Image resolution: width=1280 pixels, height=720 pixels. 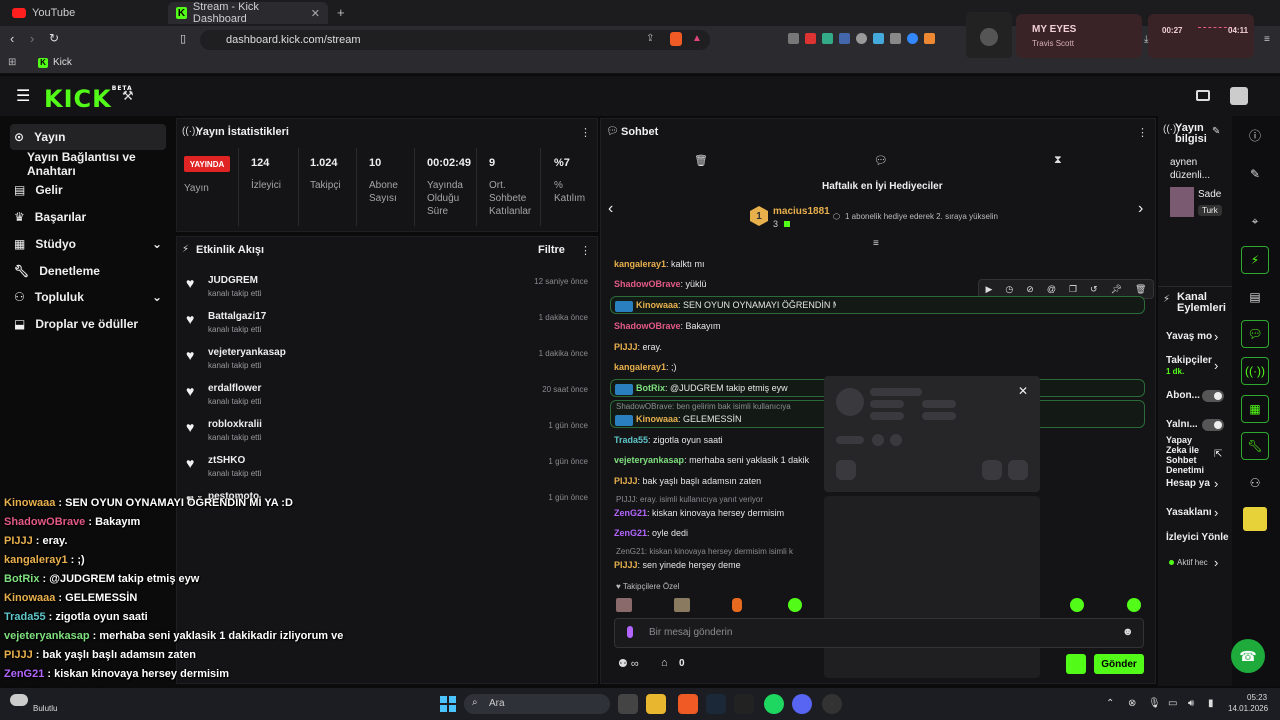 I want to click on quick-actions-icon: ⚡︎, so click(x=1255, y=260).